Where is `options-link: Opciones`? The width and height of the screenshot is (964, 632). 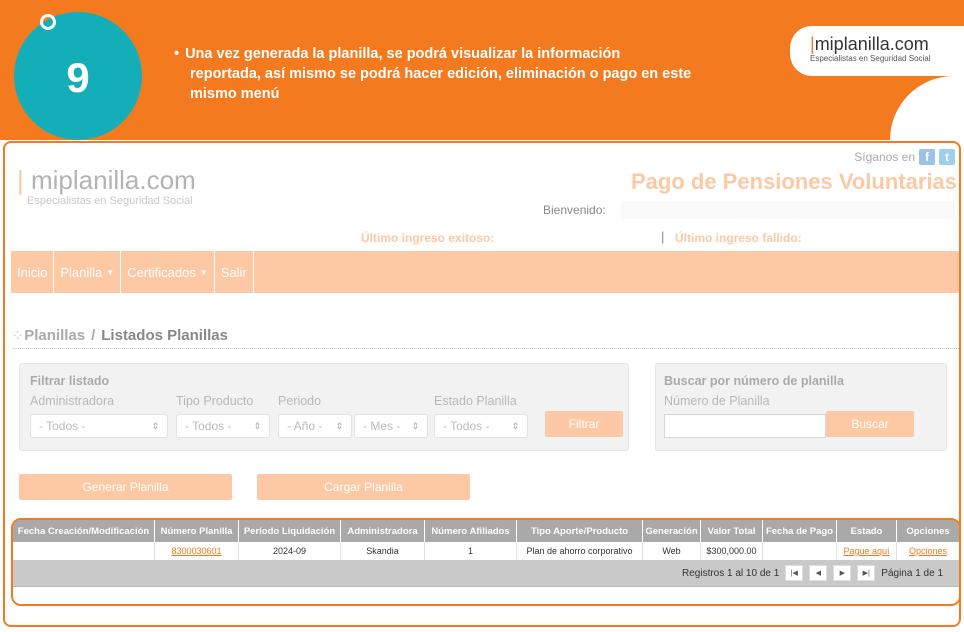
options-link: Opciones is located at coordinates (928, 551).